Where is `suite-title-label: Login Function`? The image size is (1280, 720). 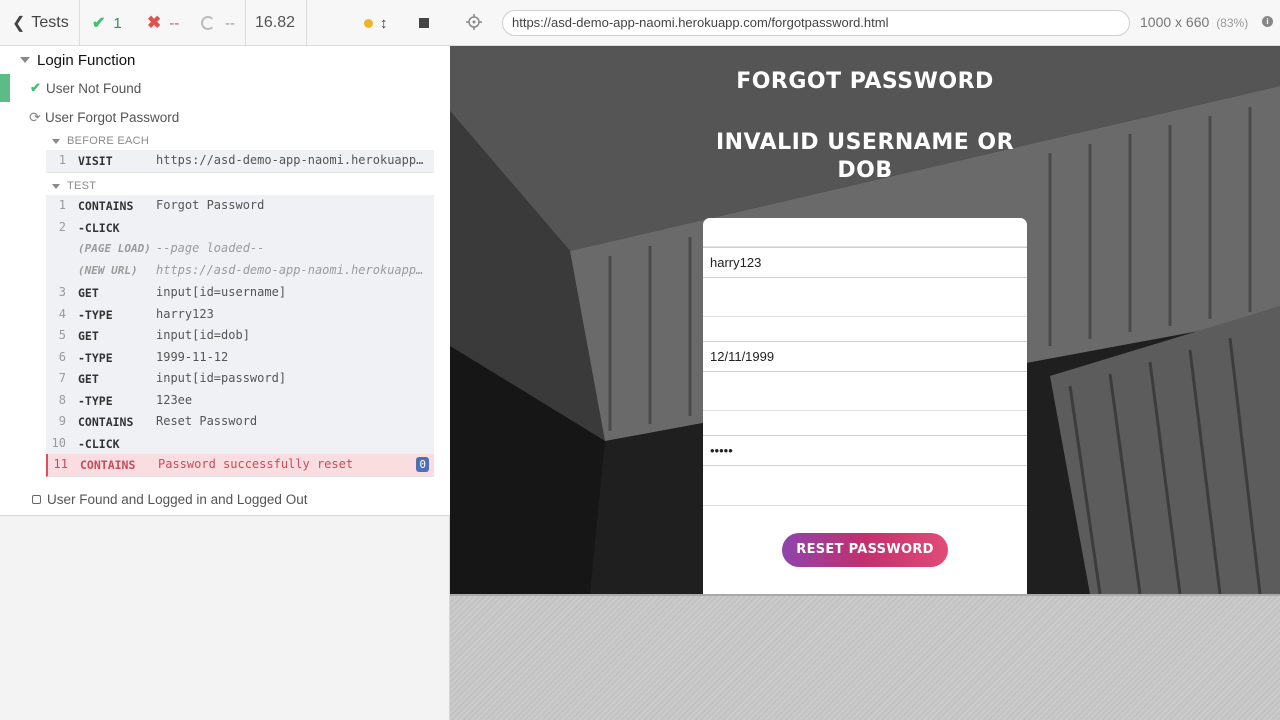 suite-title-label: Login Function is located at coordinates (86, 60).